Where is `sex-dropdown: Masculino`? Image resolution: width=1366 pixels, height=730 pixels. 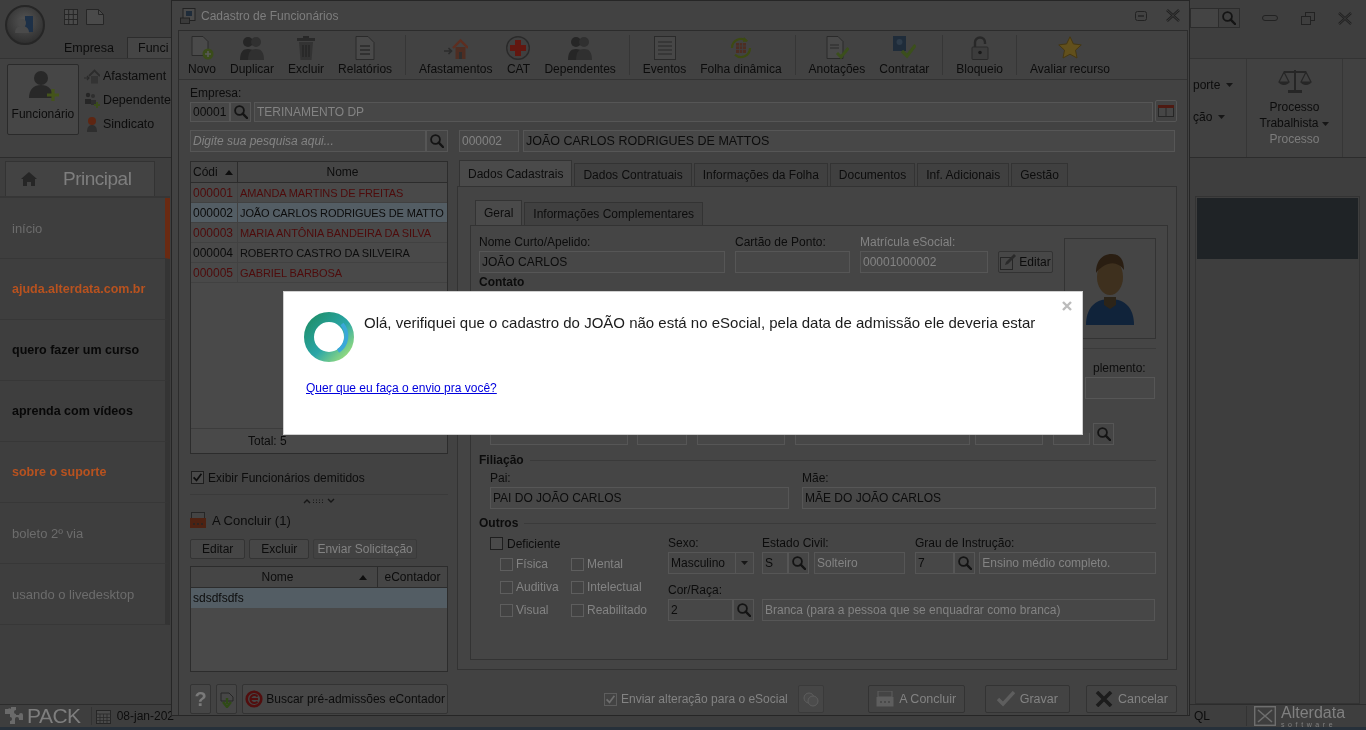 sex-dropdown: Masculino is located at coordinates (711, 563).